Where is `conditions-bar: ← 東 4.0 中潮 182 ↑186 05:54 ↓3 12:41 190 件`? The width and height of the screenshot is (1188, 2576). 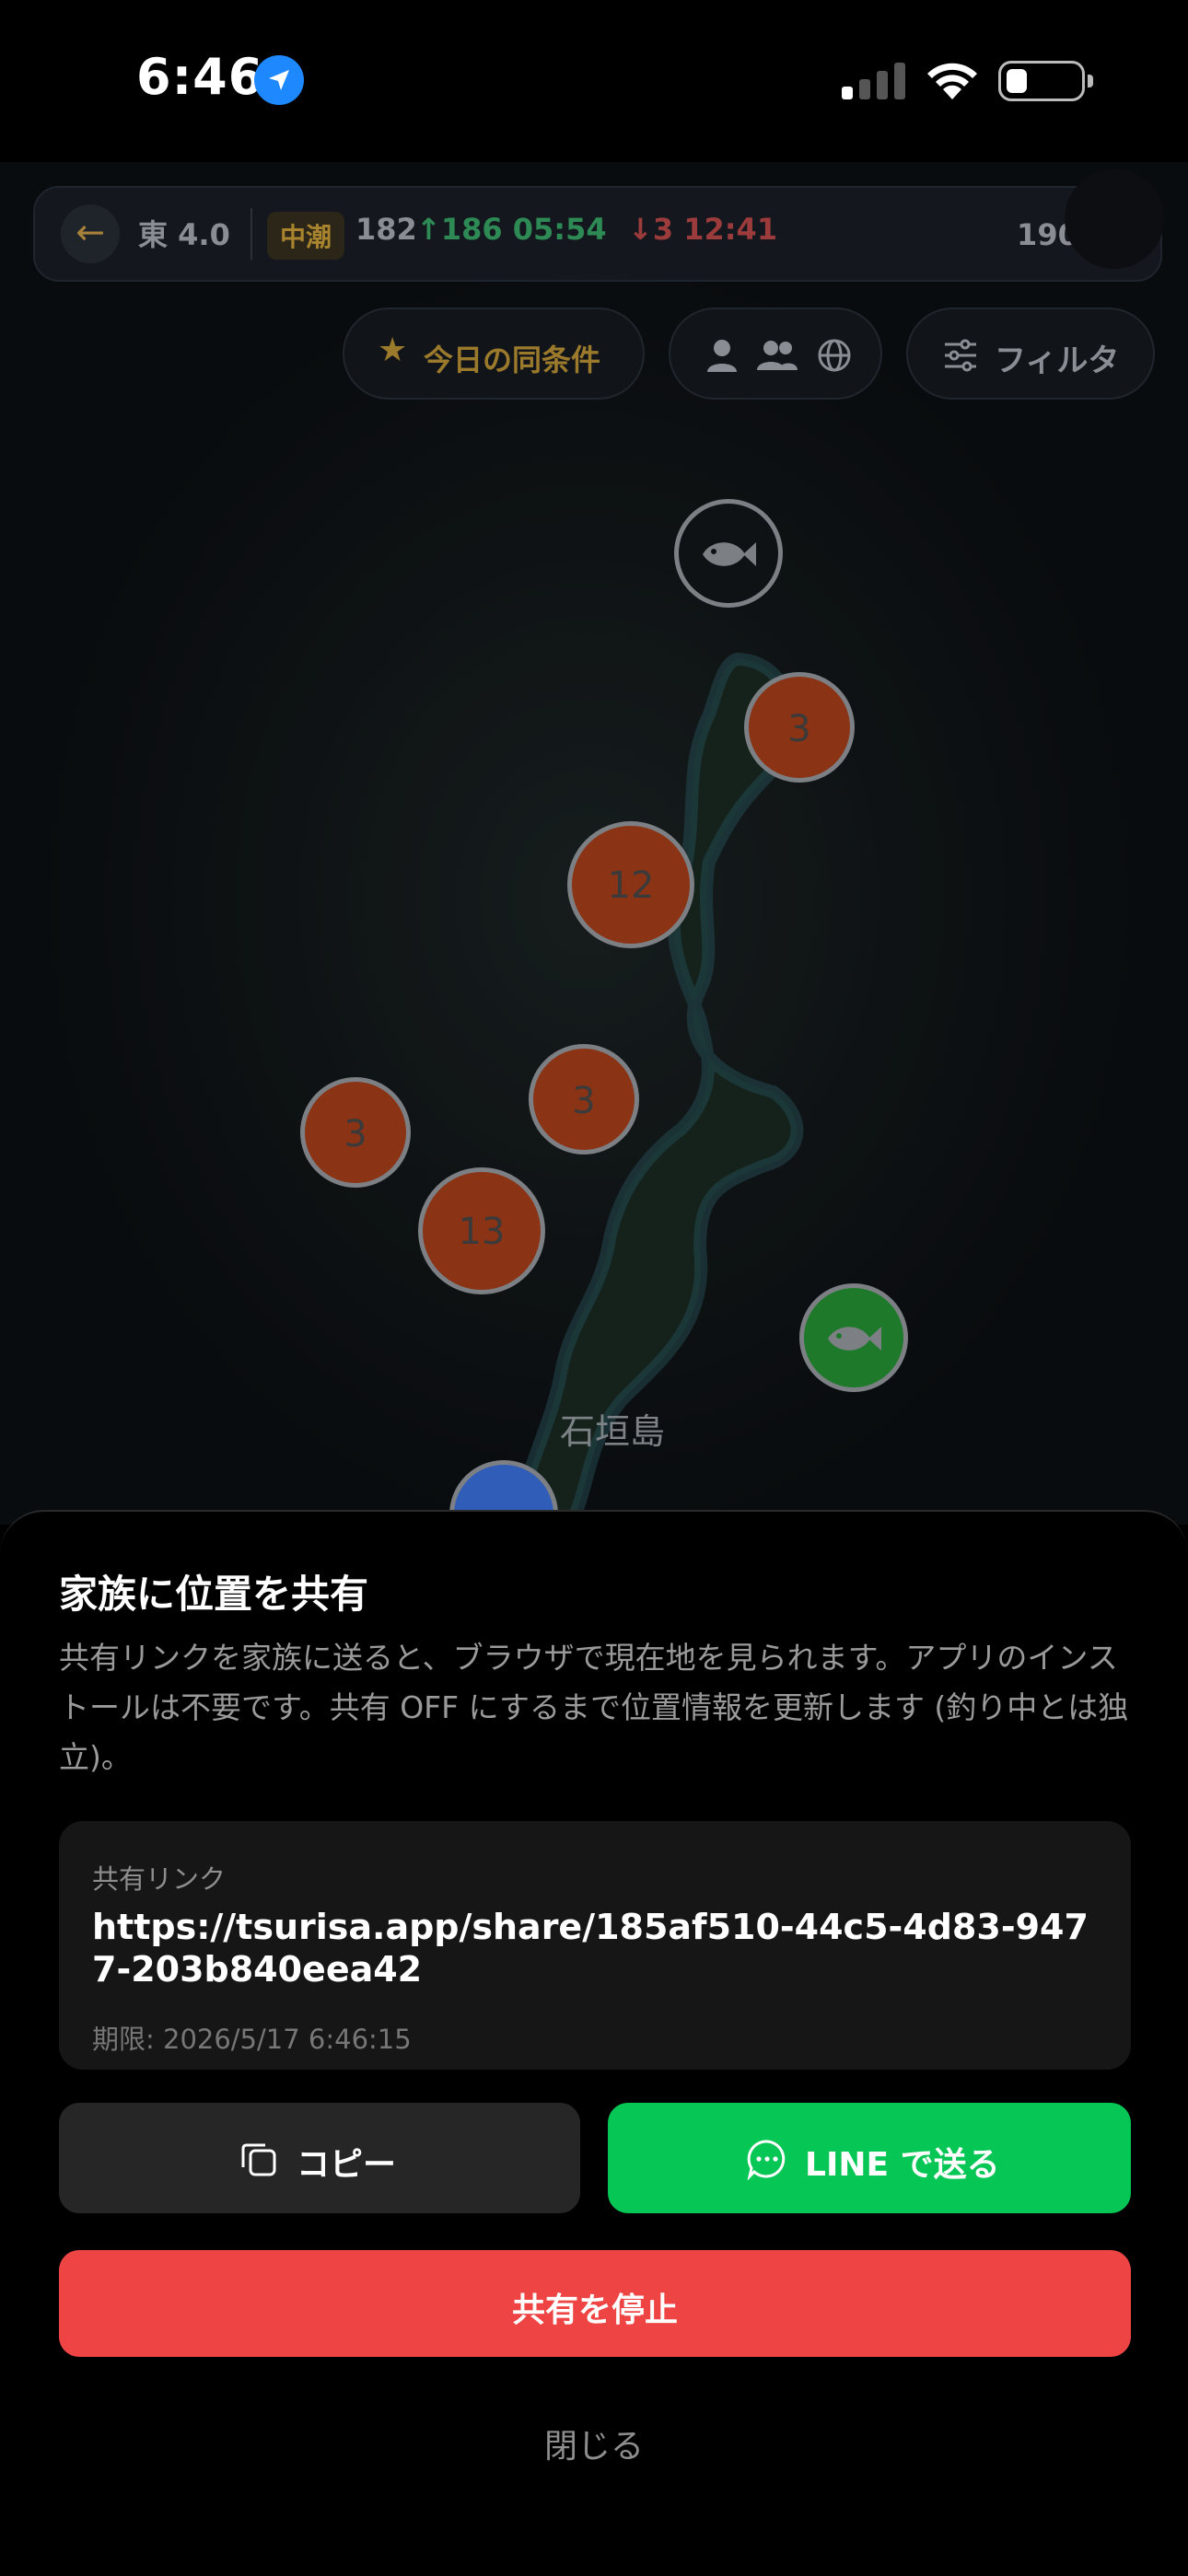
conditions-bar: ← 東 4.0 中潮 182 ↑186 05:54 ↓3 12:41 190 件 is located at coordinates (597, 234).